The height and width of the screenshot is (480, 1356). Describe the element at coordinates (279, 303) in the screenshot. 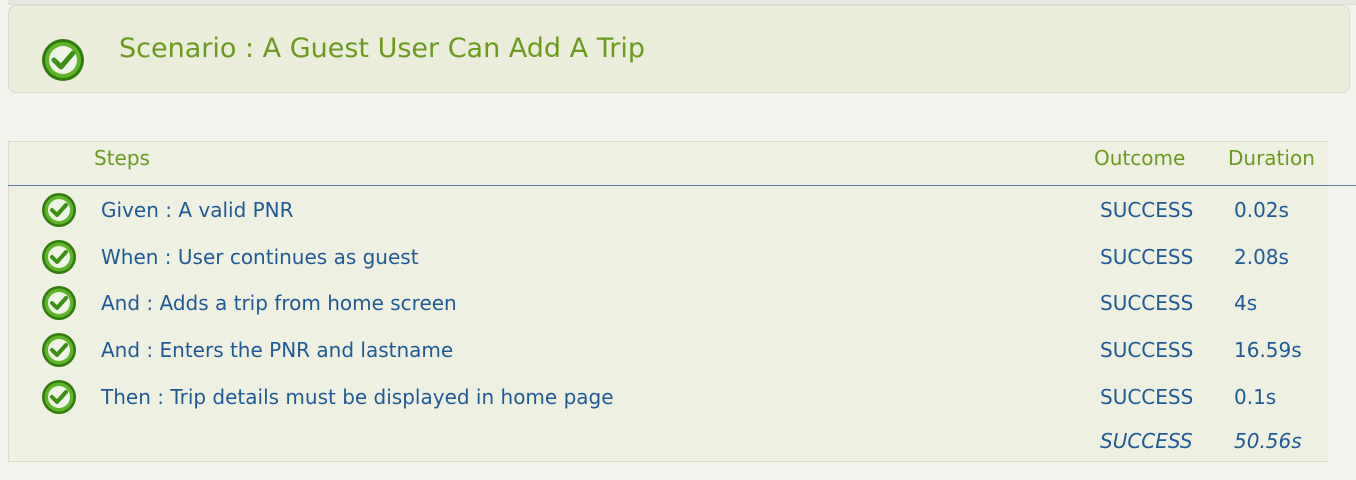

I see `step-description: And : Adds a trip from home screen` at that location.